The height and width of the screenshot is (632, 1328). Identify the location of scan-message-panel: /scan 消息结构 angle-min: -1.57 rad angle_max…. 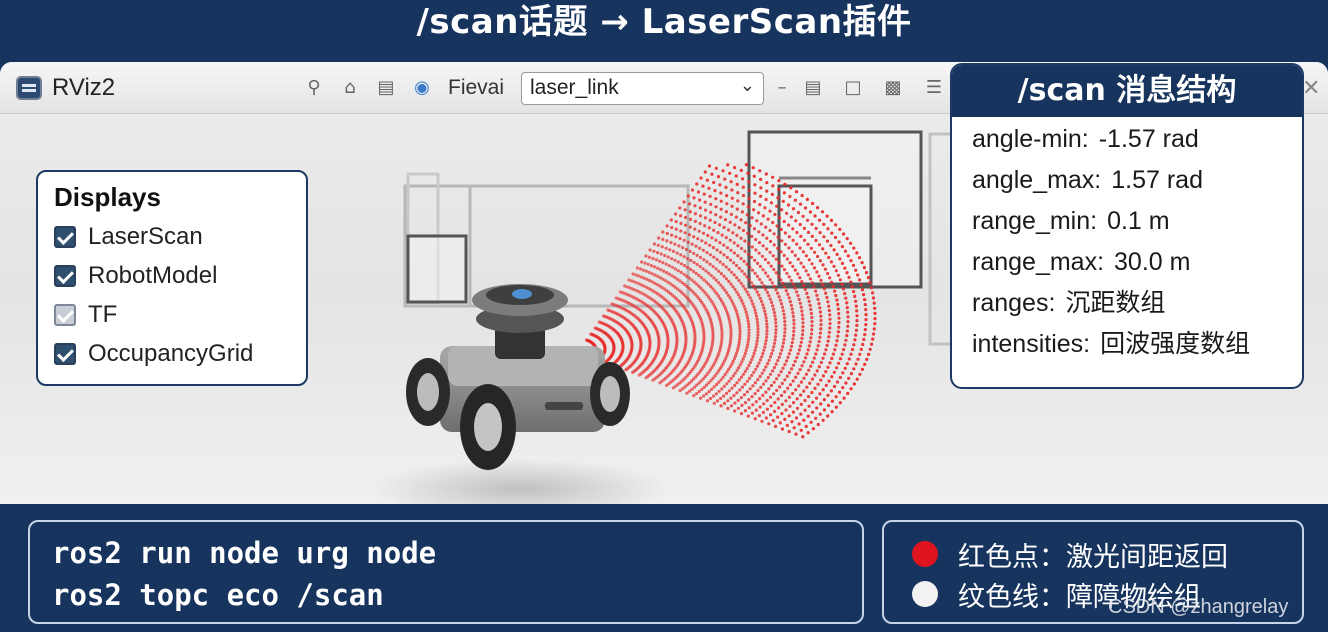
(1127, 226).